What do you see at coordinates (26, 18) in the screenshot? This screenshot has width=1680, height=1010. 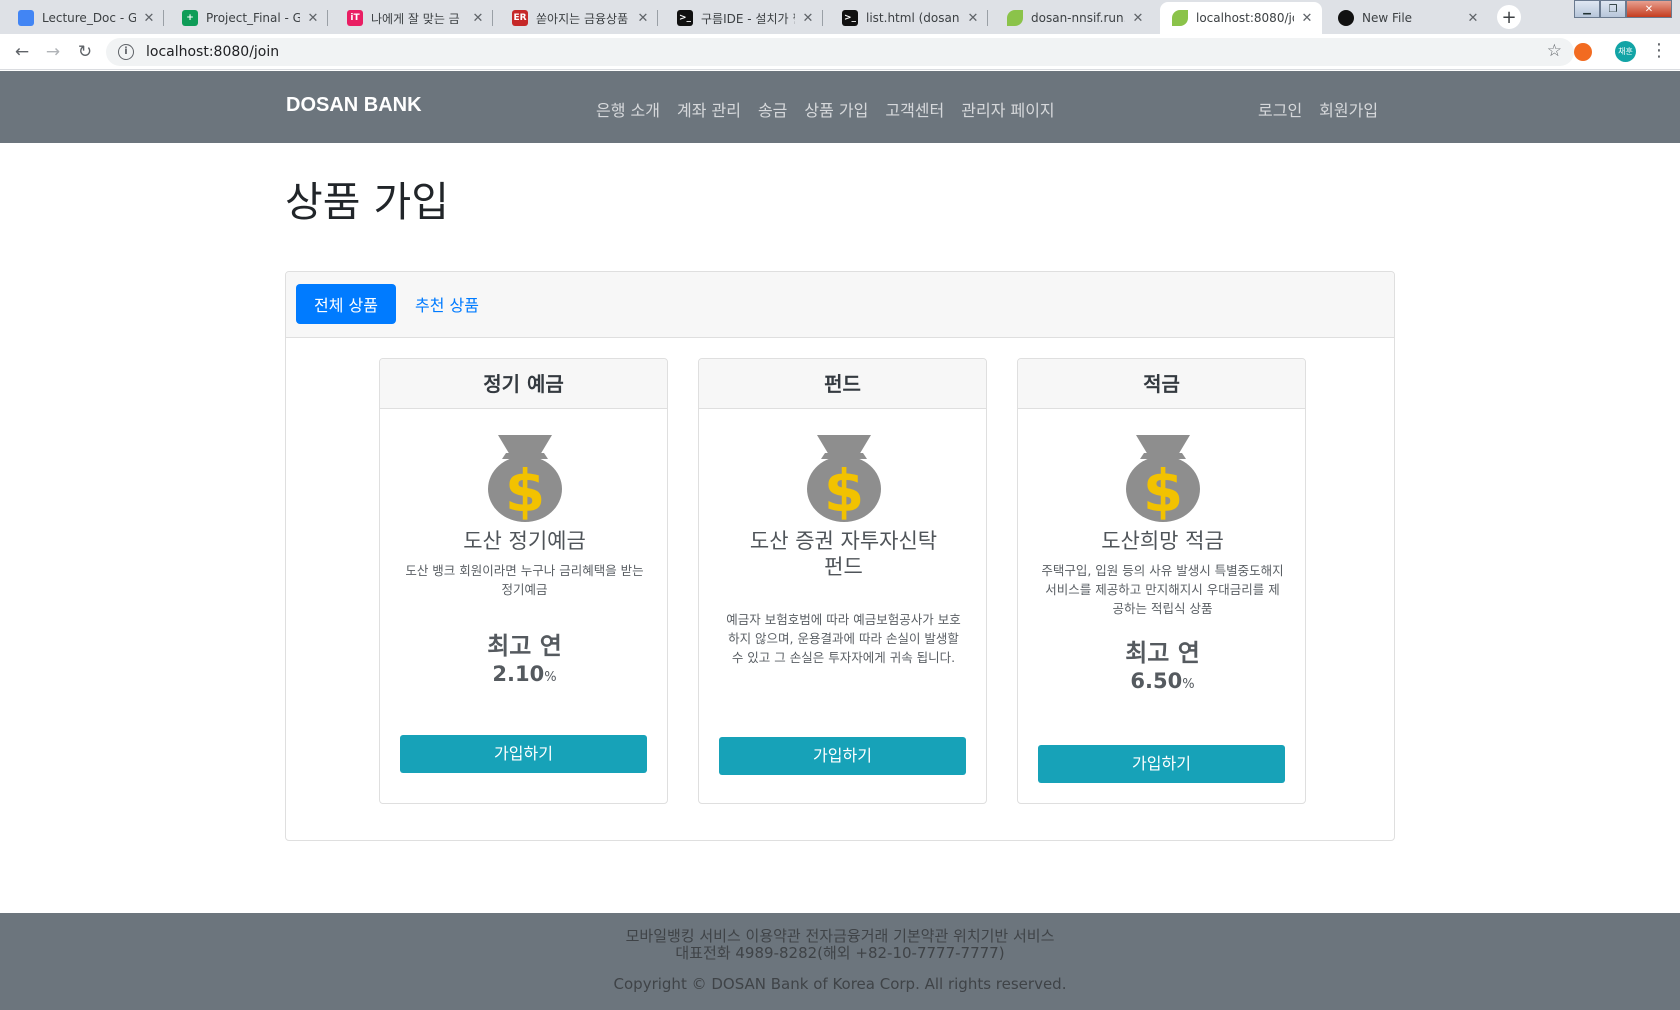 I see `google-drive-icon` at bounding box center [26, 18].